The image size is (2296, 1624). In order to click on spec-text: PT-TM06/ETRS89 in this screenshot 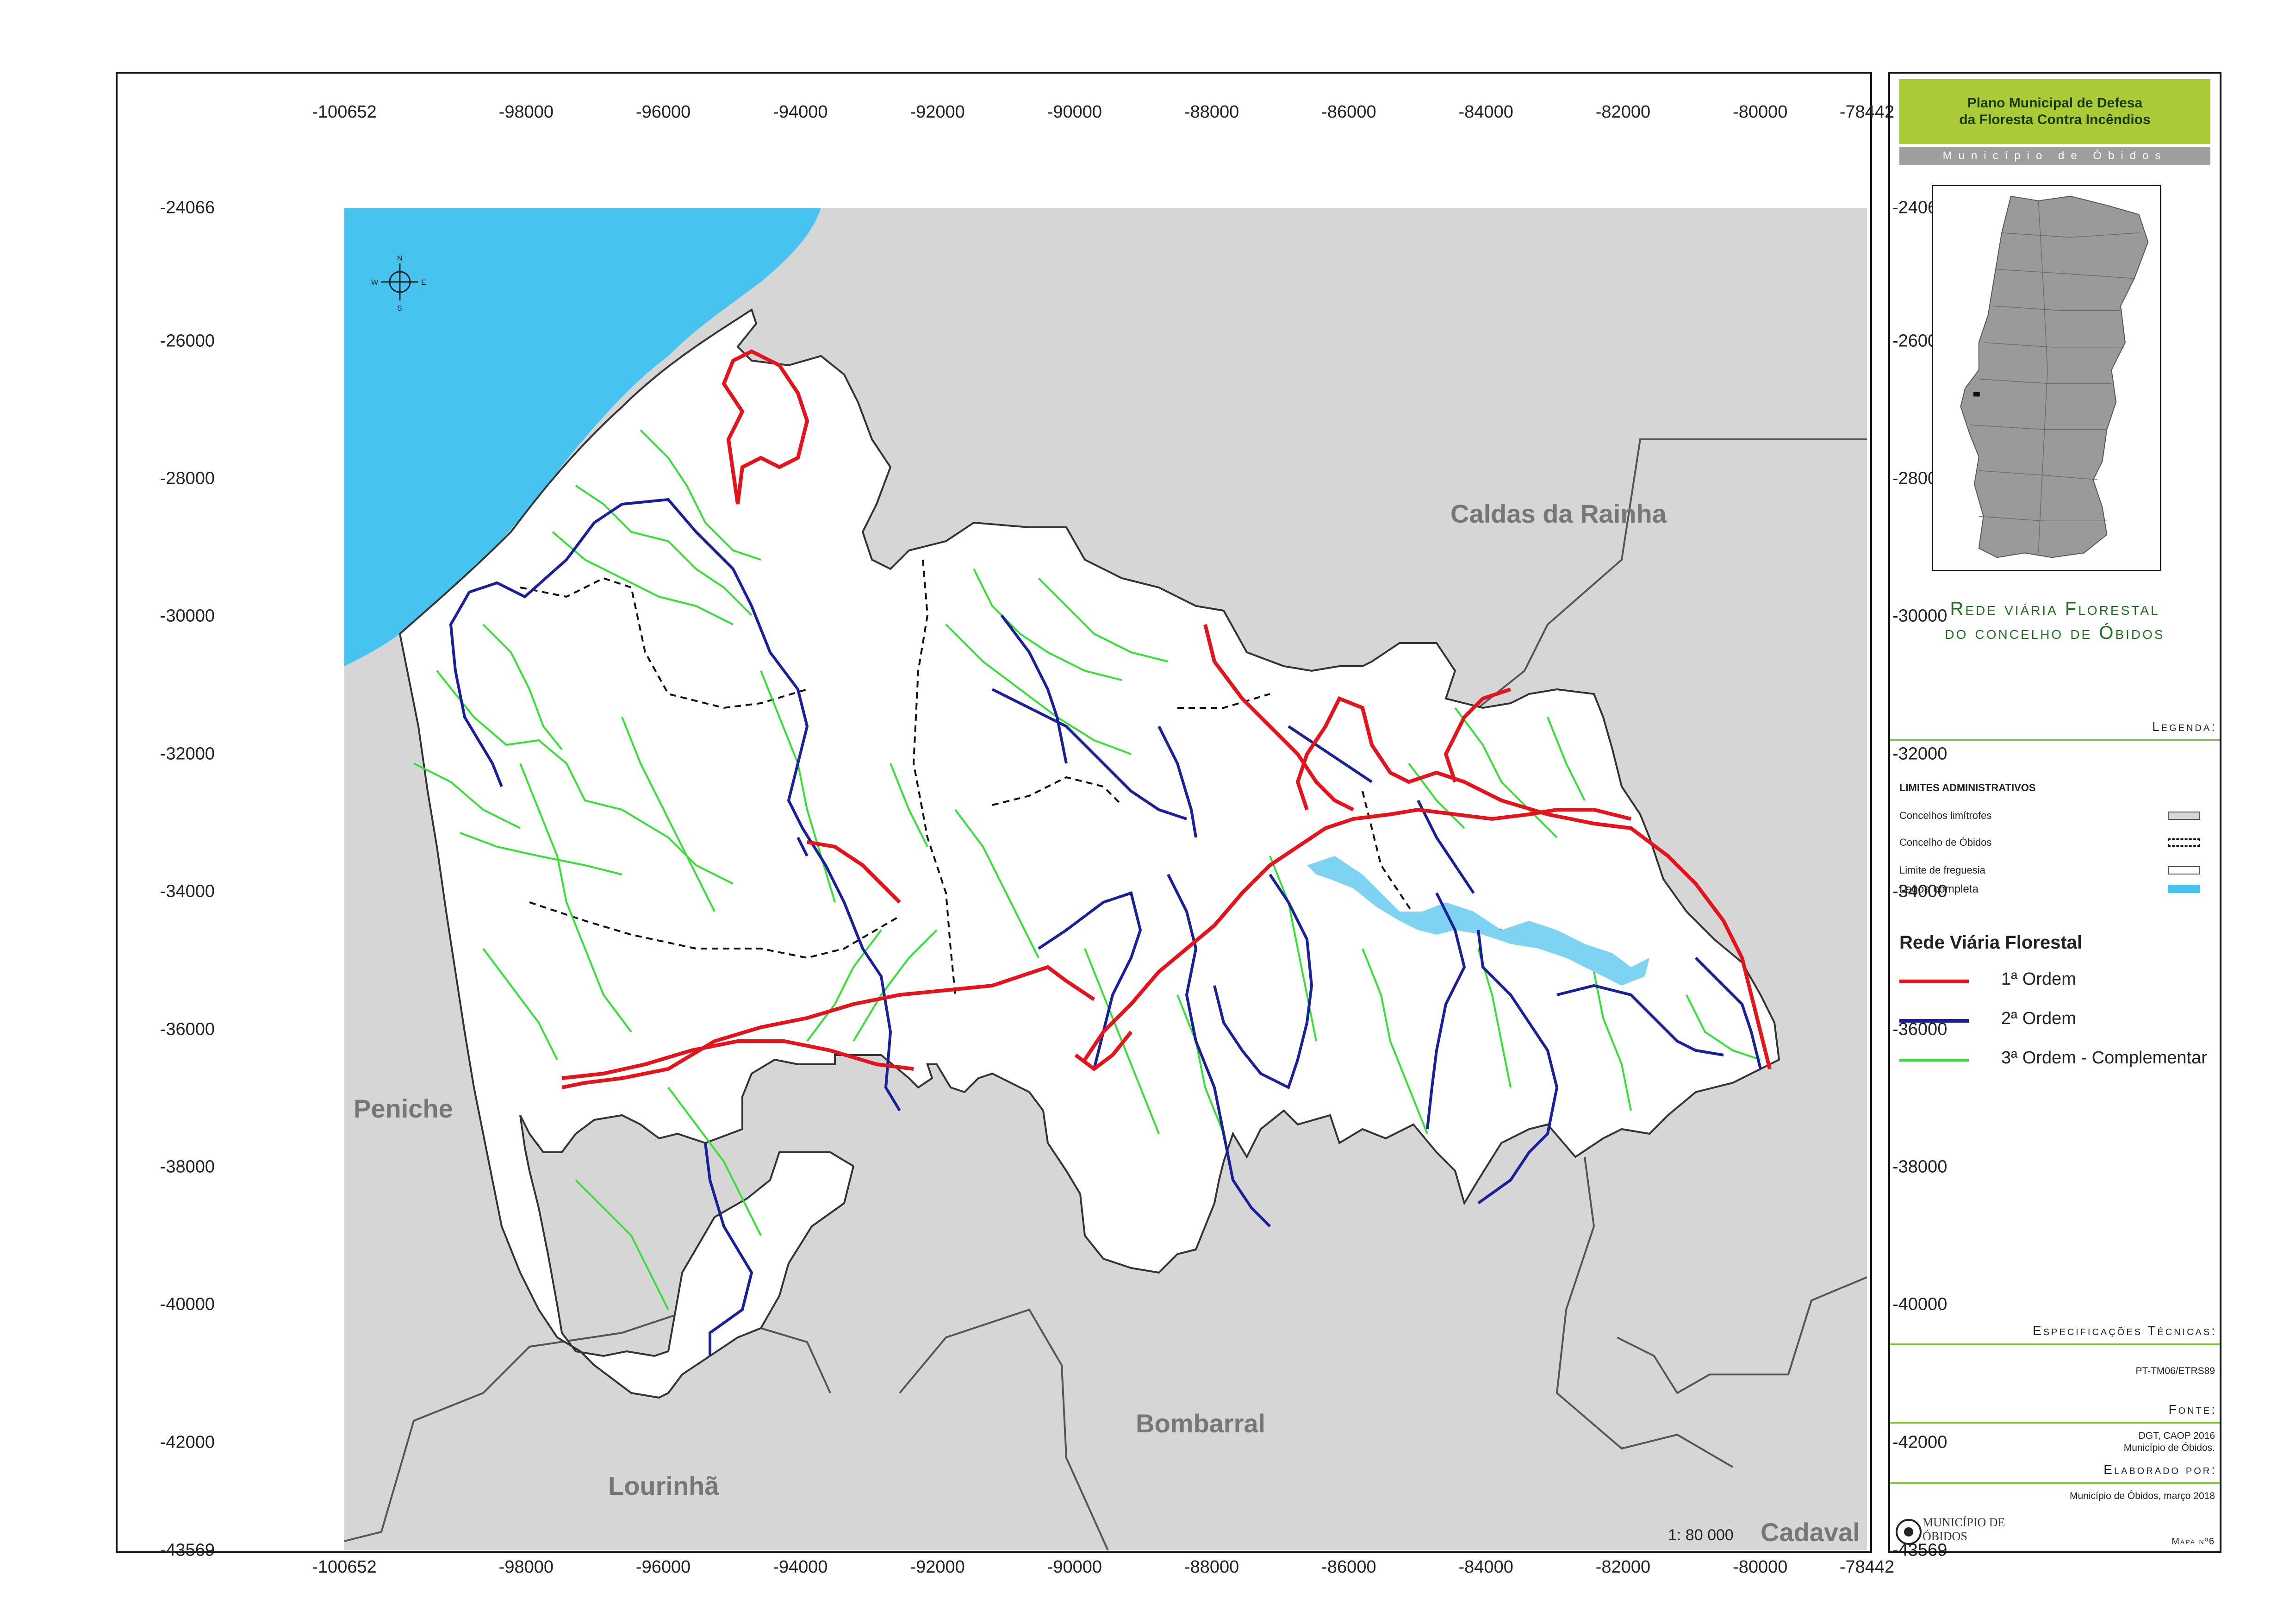, I will do `click(2175, 1371)`.